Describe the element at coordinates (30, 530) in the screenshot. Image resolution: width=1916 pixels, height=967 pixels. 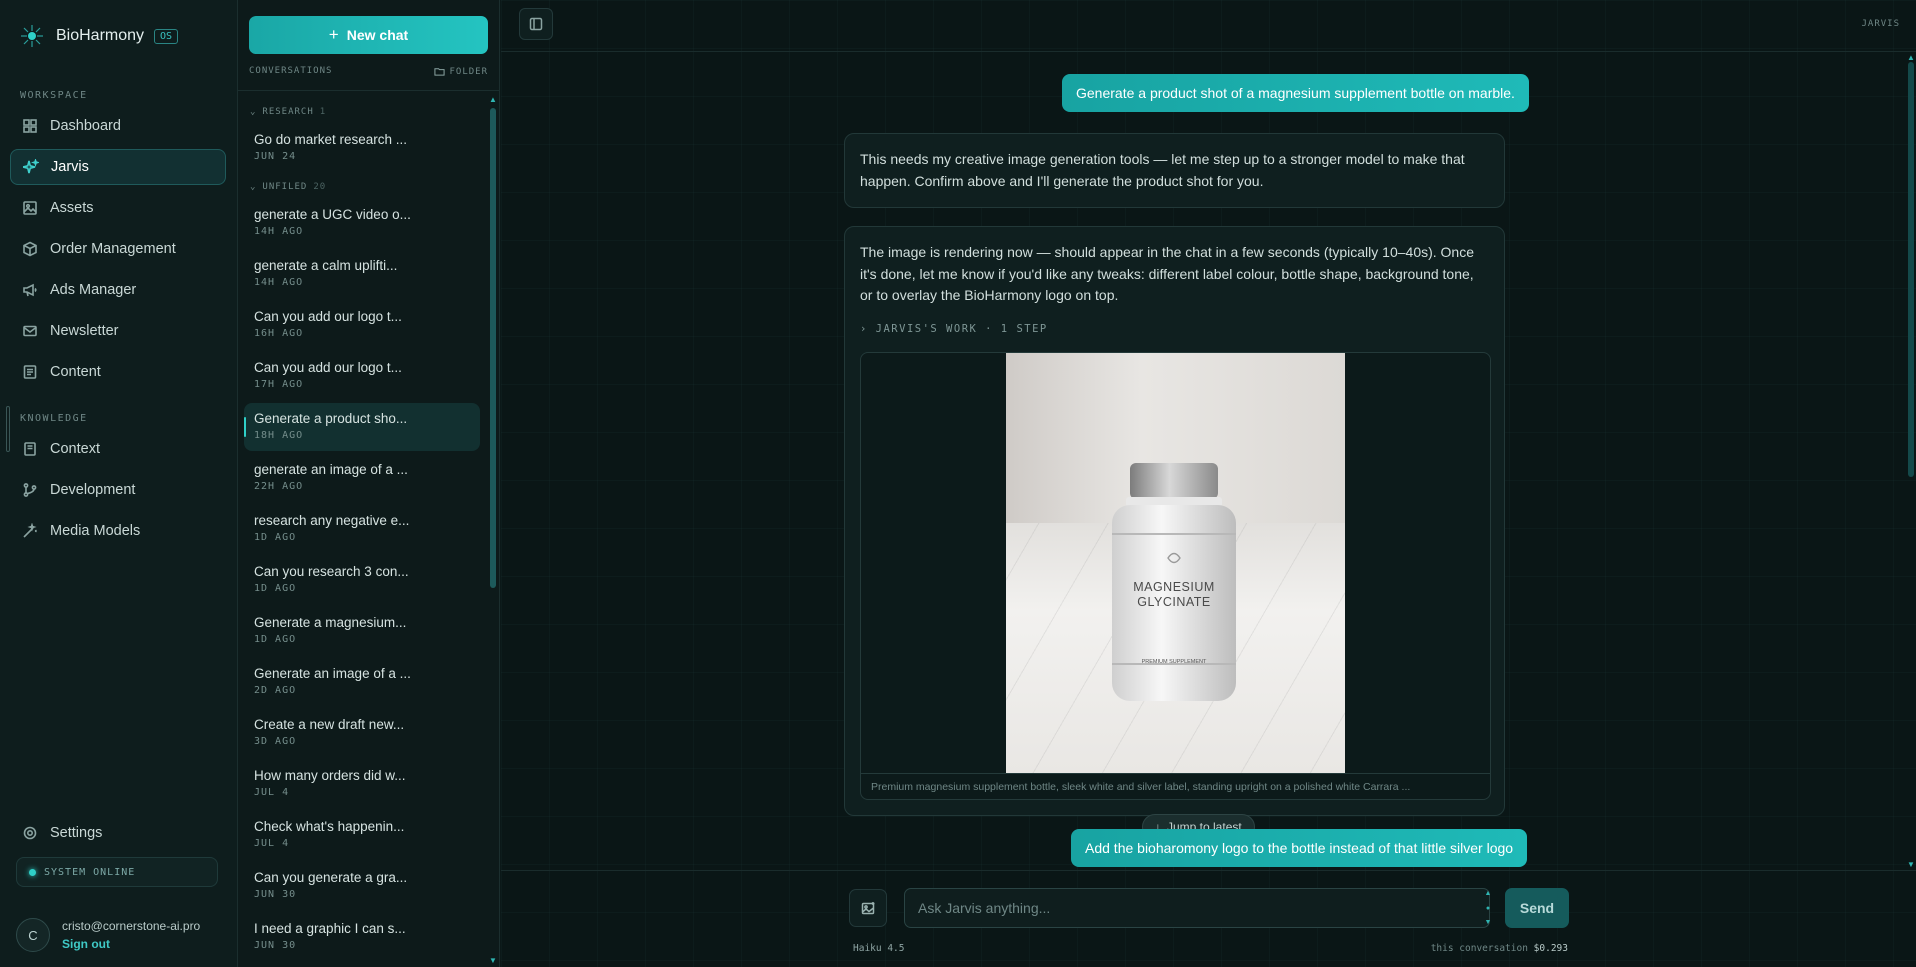
I see `wand-icon` at that location.